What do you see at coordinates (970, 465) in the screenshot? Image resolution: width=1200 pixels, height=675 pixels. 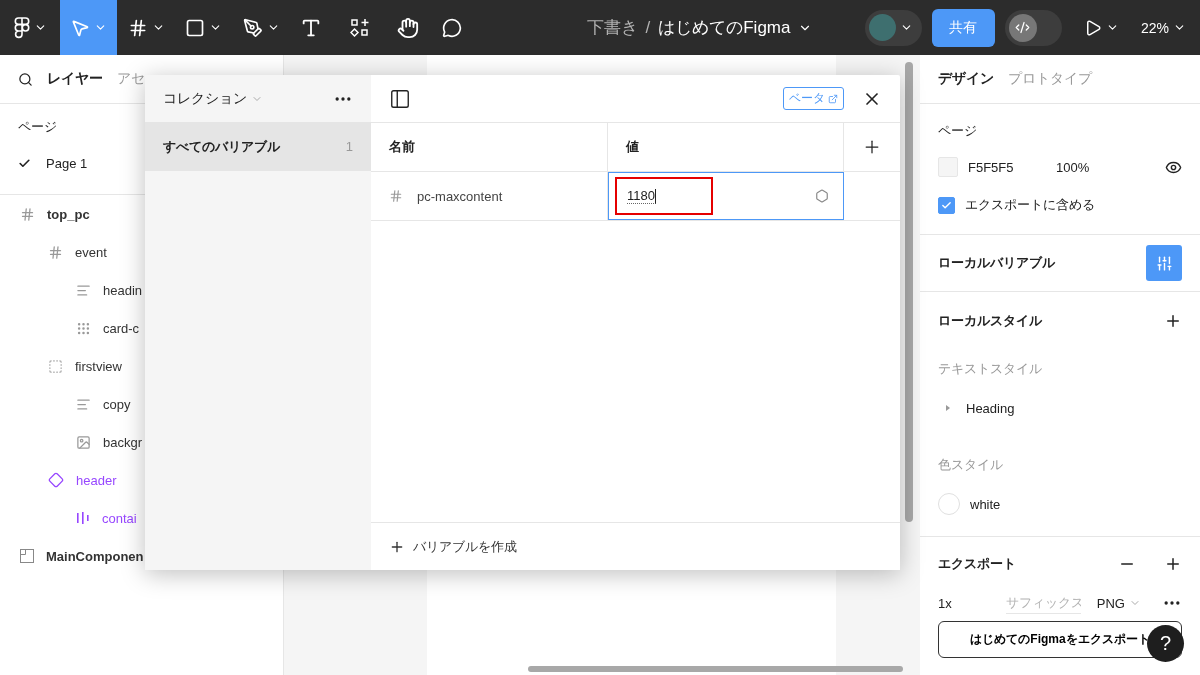 I see `subsection-title: 色スタイル` at bounding box center [970, 465].